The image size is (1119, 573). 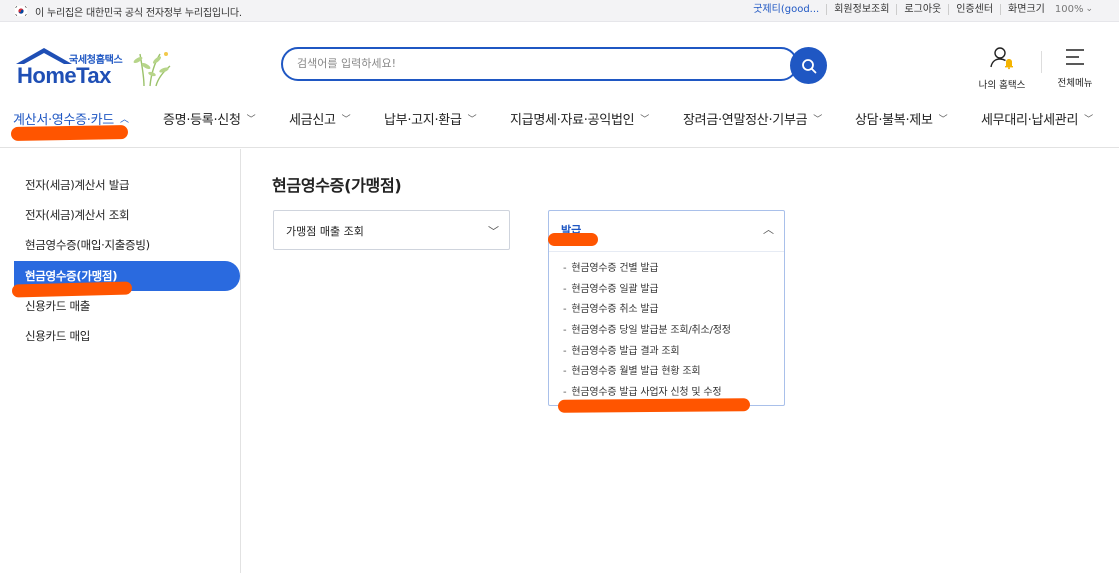 I want to click on member-info-link: 회원정보조회, so click(x=861, y=9).